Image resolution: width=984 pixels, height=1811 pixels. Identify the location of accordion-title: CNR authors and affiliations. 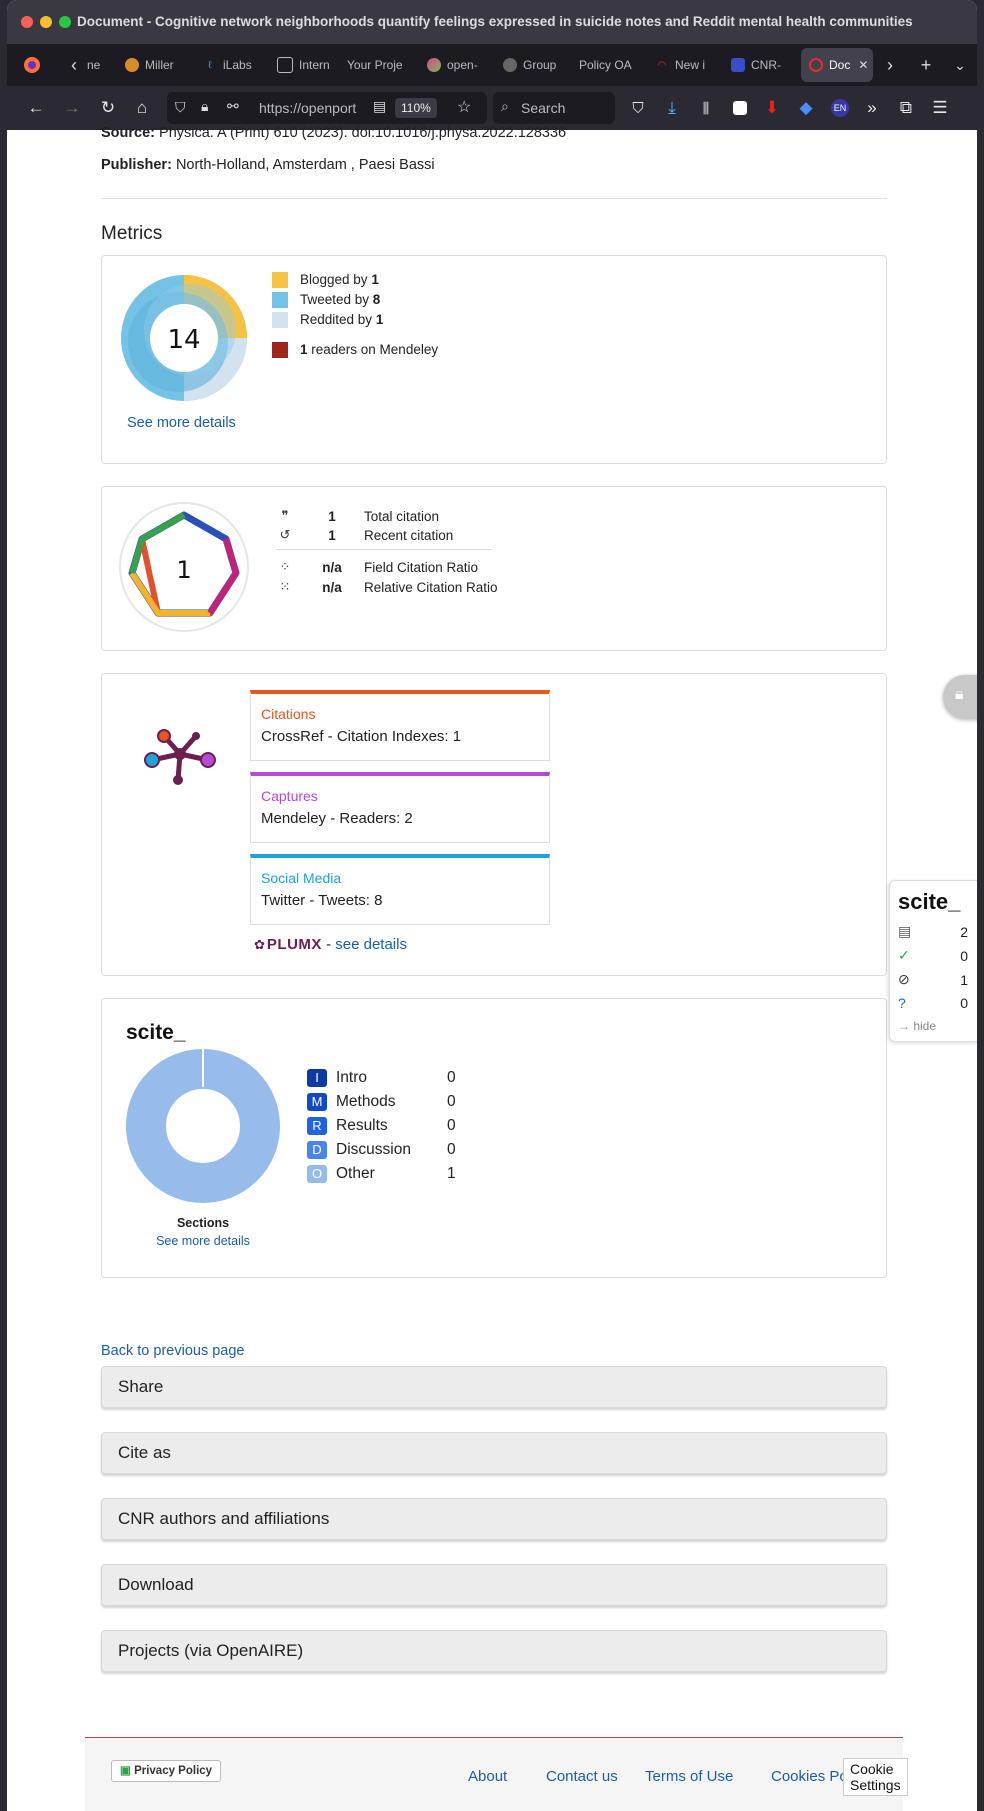
(224, 1518).